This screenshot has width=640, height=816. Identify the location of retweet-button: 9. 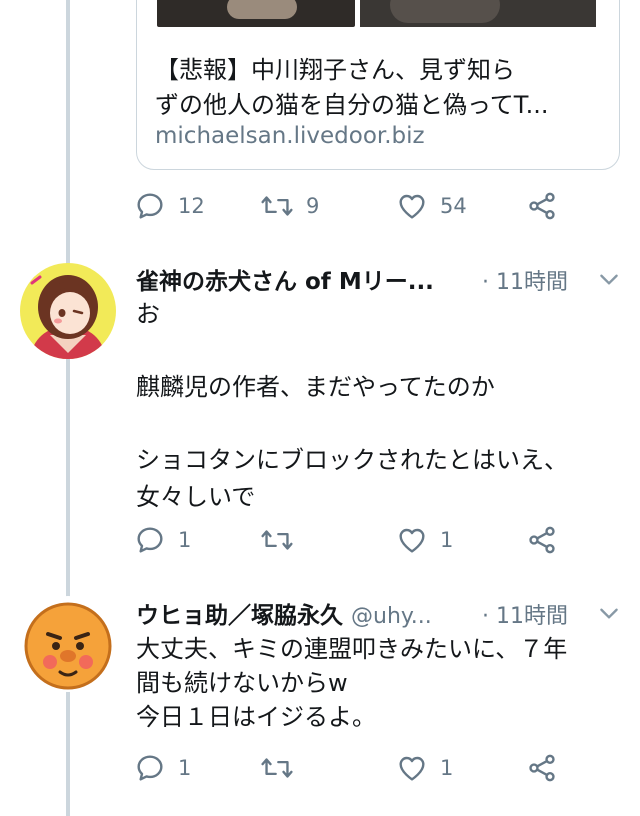
(289, 206).